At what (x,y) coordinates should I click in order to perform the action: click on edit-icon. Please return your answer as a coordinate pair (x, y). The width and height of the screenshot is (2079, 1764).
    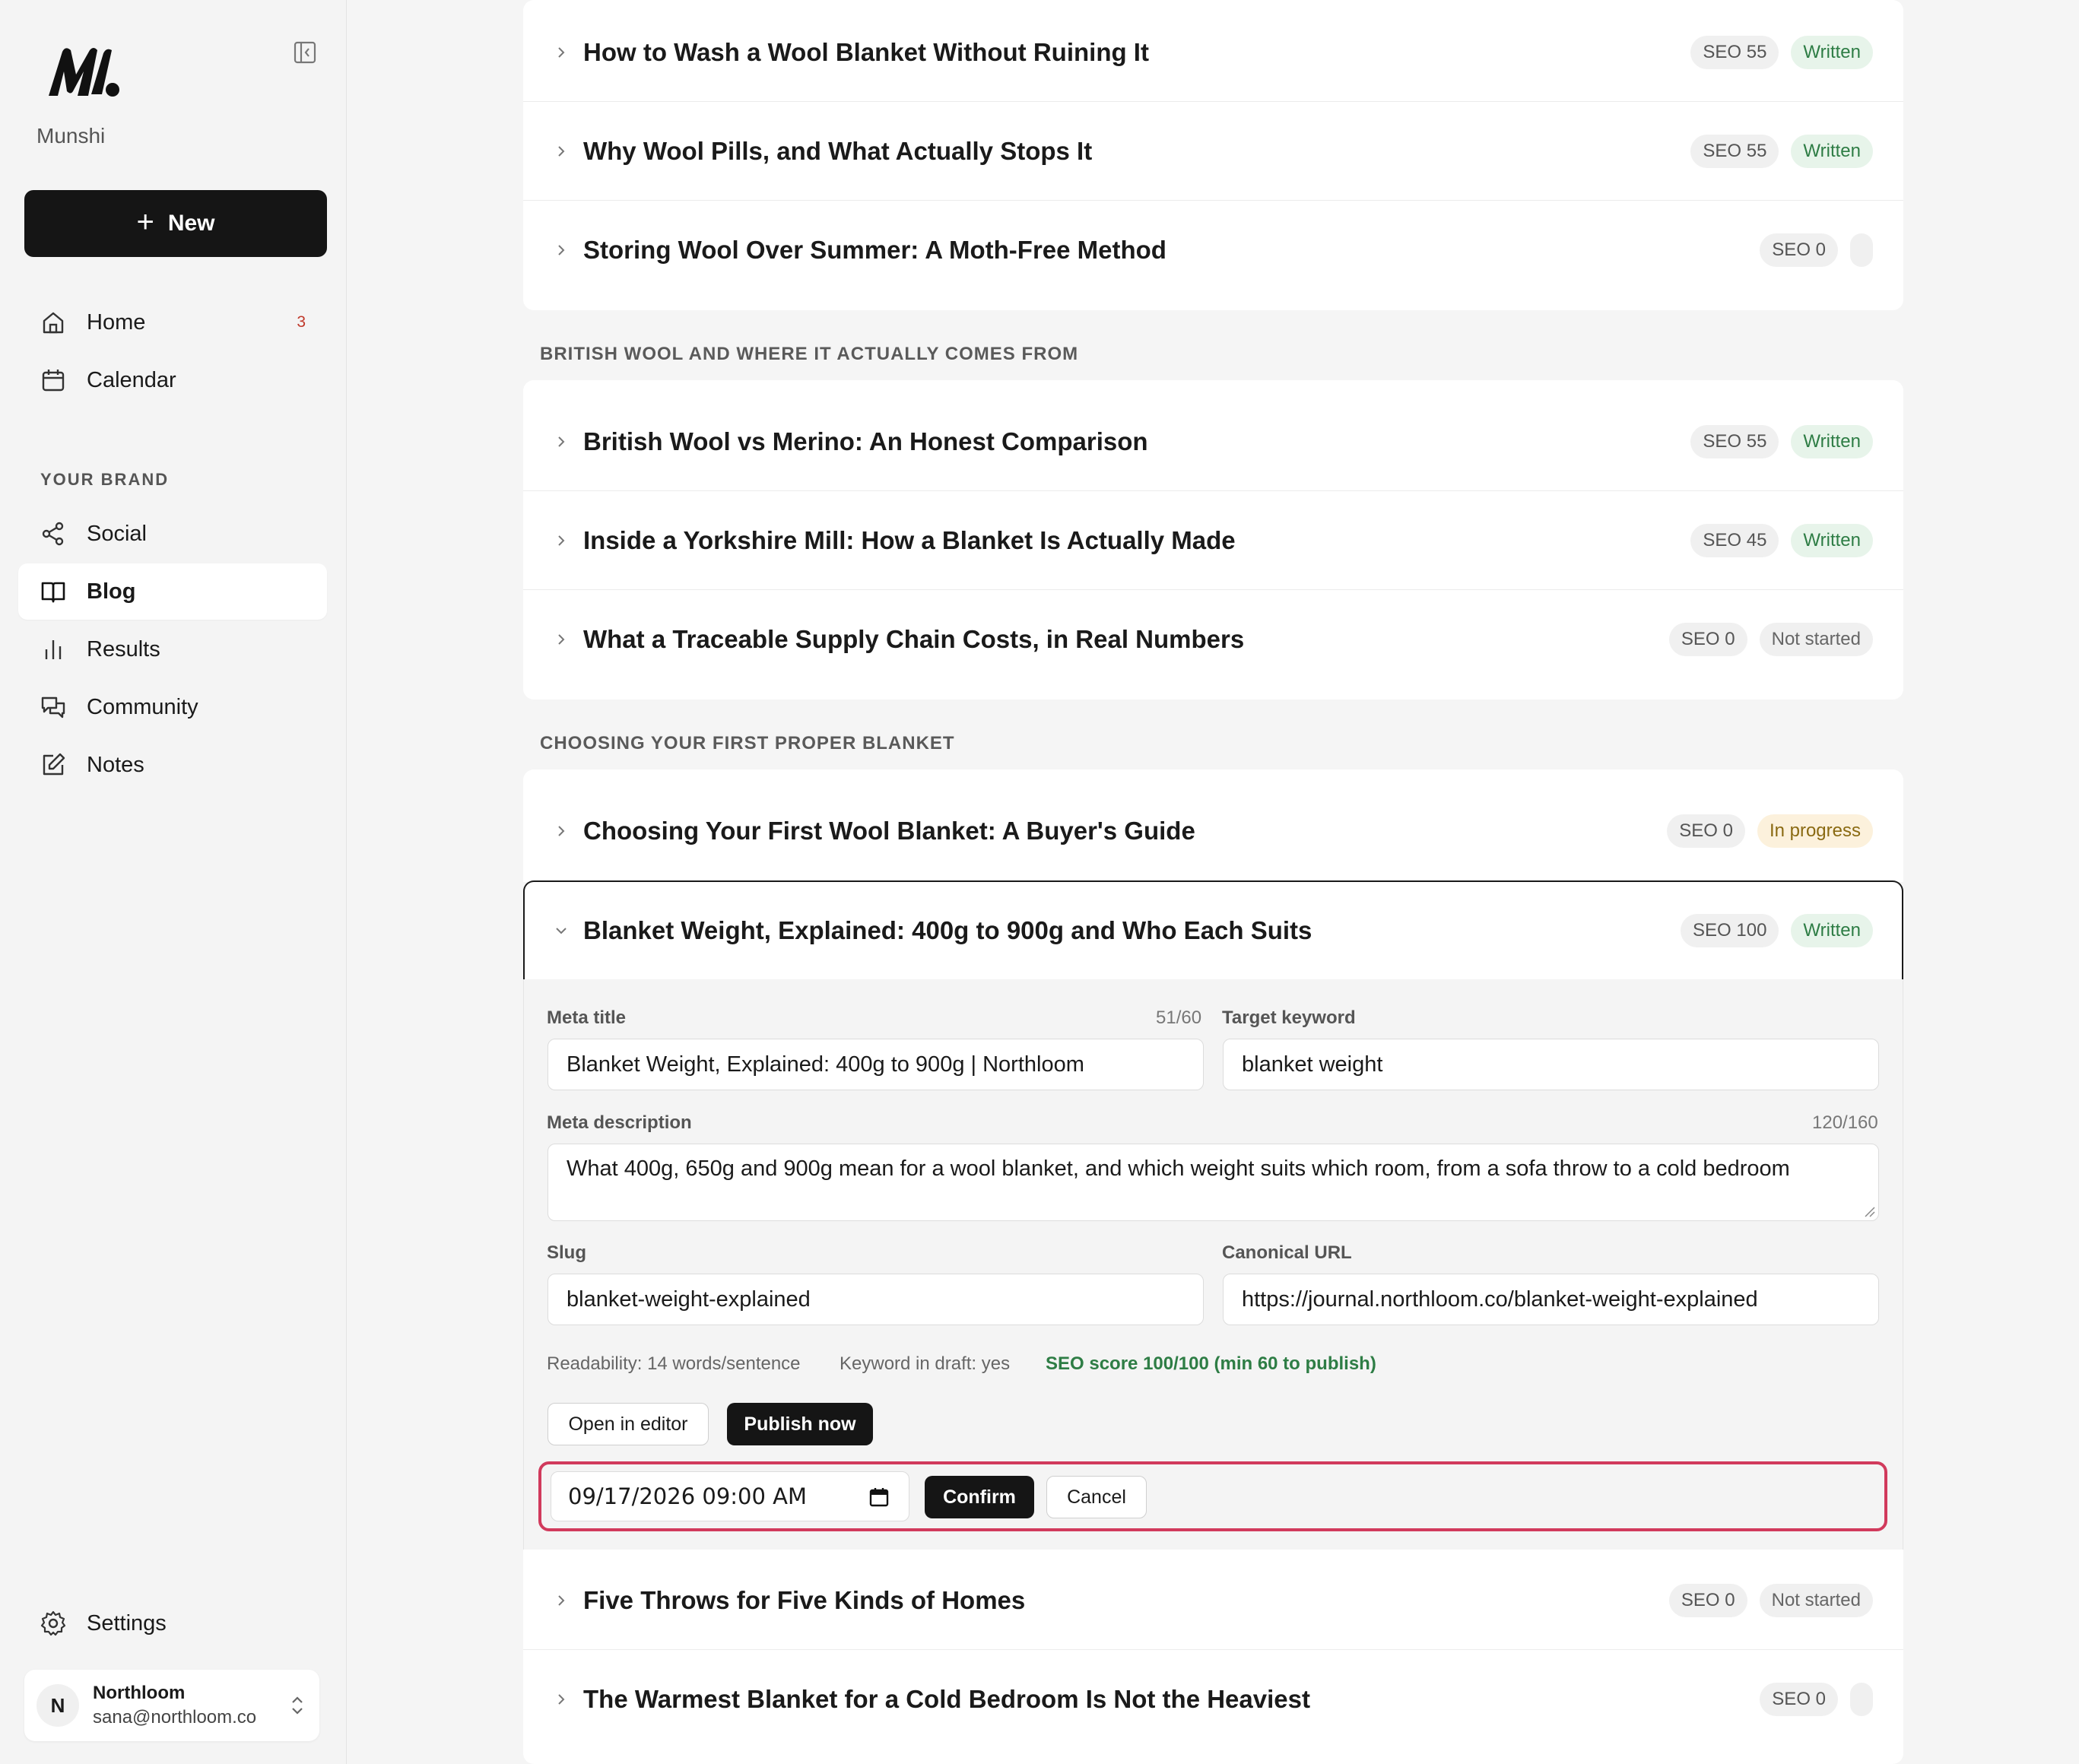
    Looking at the image, I should click on (54, 764).